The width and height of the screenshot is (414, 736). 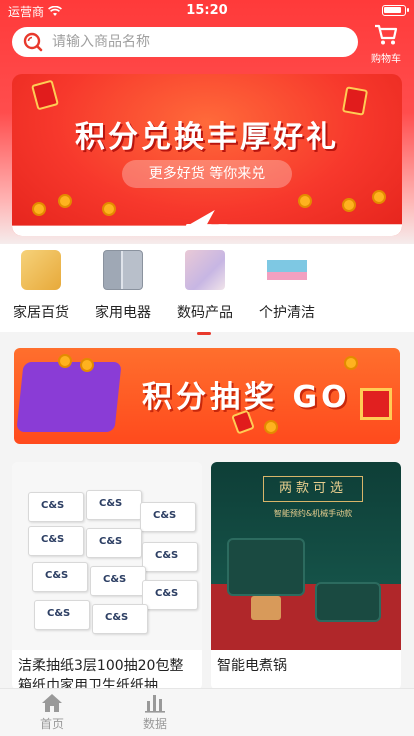 I want to click on digital-product-icon, so click(x=205, y=270).